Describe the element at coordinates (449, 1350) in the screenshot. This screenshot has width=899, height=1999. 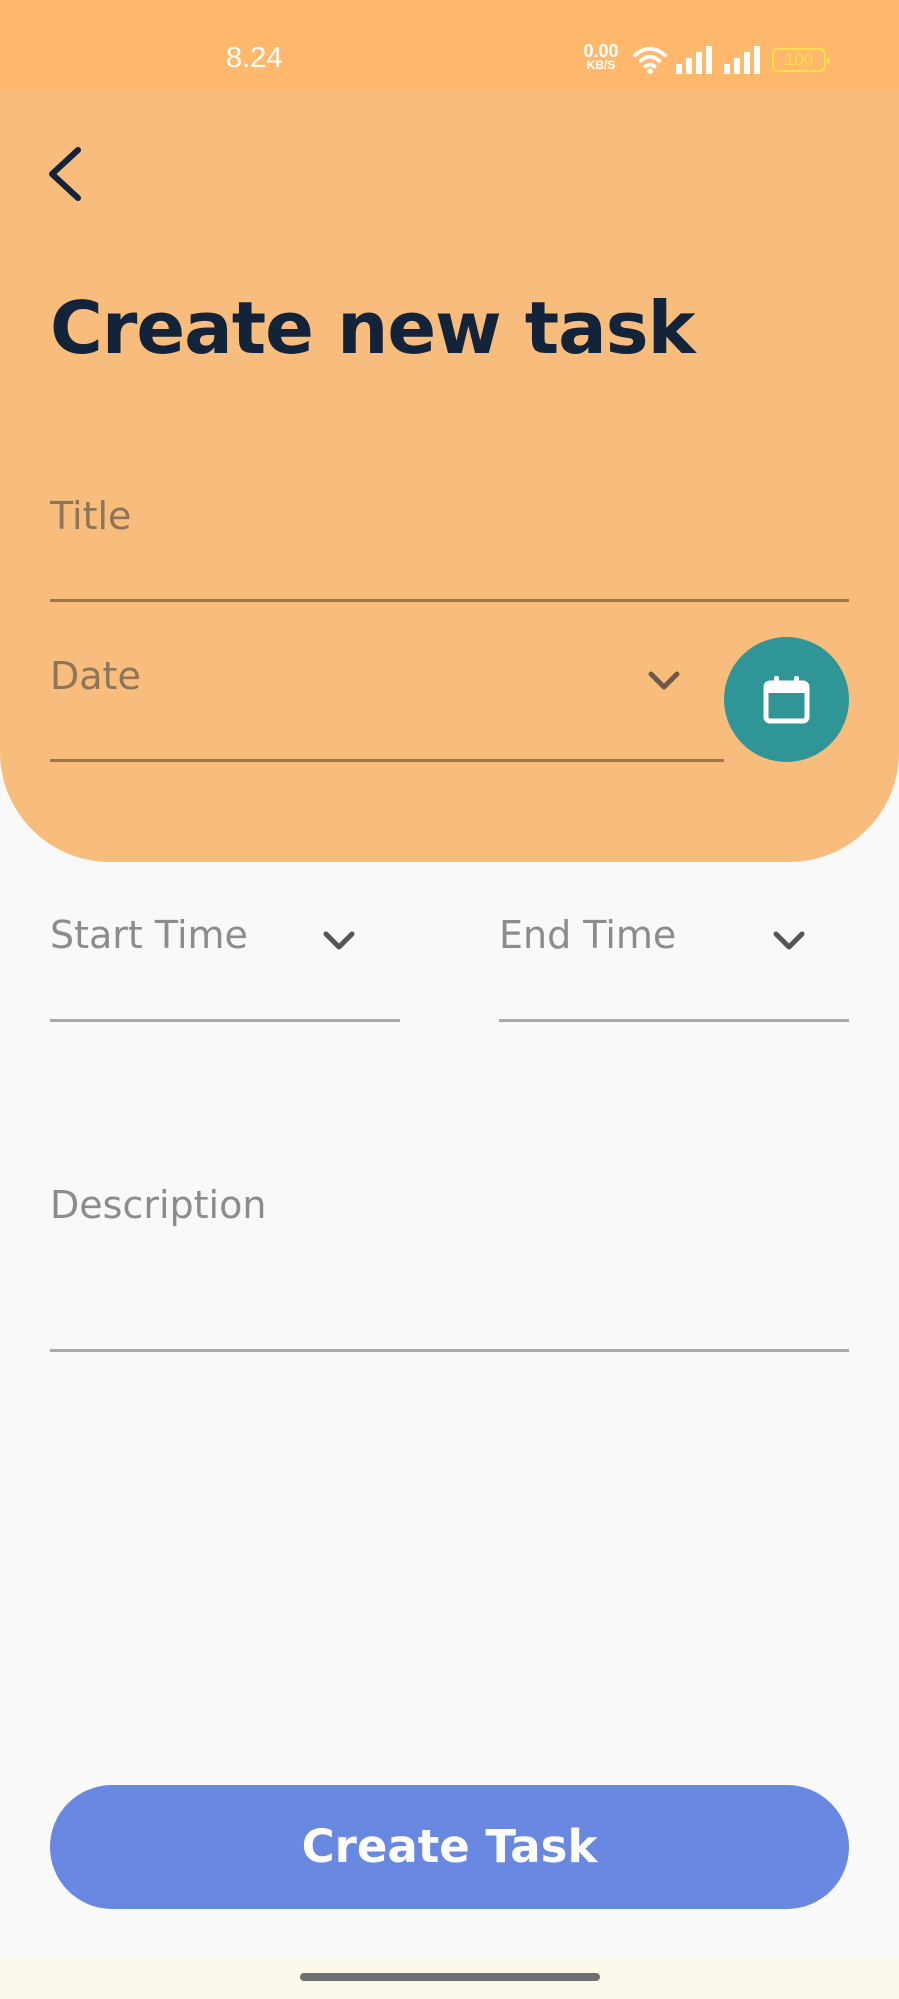
I see `description-underline` at that location.